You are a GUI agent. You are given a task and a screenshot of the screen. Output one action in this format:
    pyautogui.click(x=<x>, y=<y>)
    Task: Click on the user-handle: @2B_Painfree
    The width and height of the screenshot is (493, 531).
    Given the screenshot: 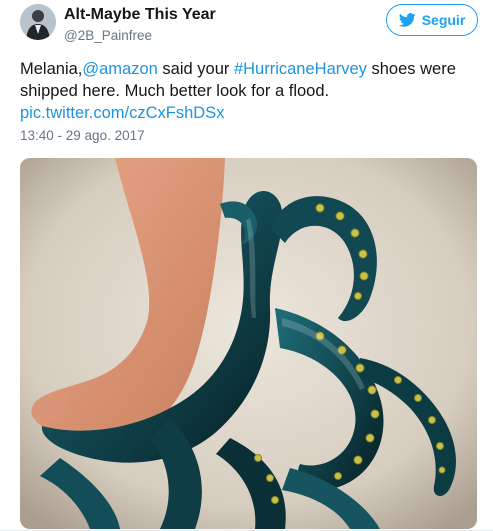 What is the action you would take?
    pyautogui.click(x=108, y=35)
    